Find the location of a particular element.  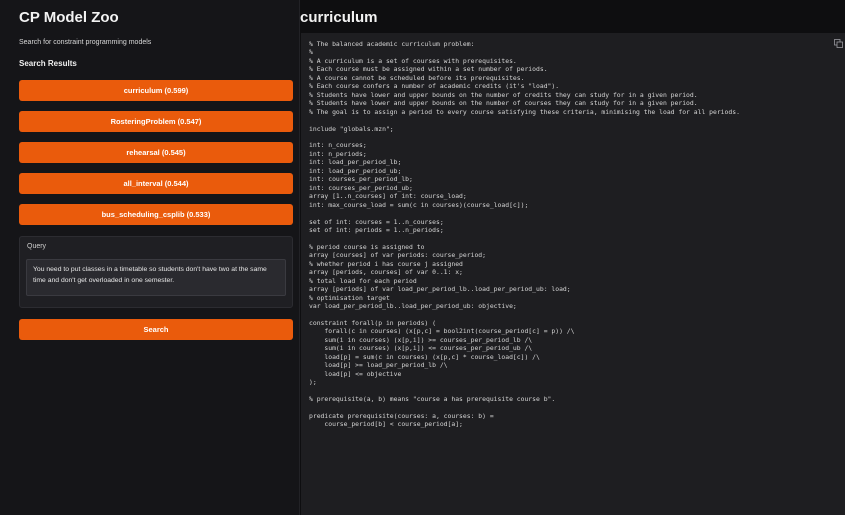

result-button-rehearsal: rehearsal (0.545) is located at coordinates (156, 152).